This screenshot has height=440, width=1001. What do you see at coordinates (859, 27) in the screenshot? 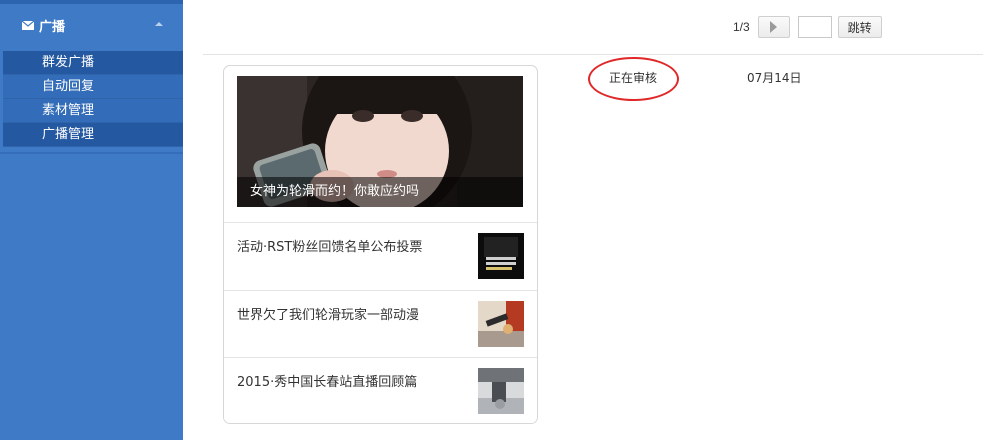
I see `jump-button: 跳转` at bounding box center [859, 27].